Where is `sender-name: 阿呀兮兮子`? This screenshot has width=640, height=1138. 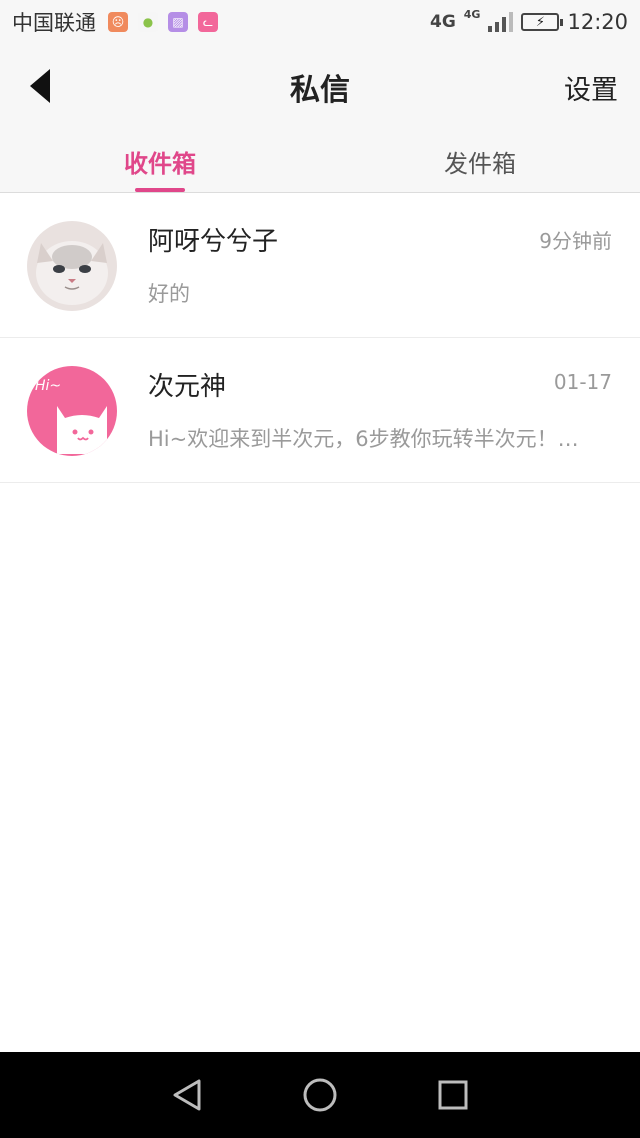
sender-name: 阿呀兮兮子 is located at coordinates (213, 242).